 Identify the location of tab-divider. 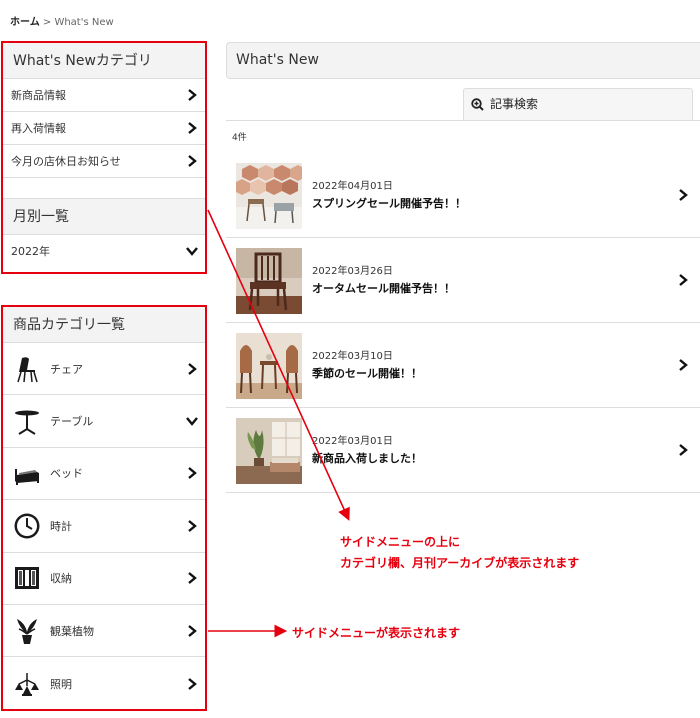
(463, 120).